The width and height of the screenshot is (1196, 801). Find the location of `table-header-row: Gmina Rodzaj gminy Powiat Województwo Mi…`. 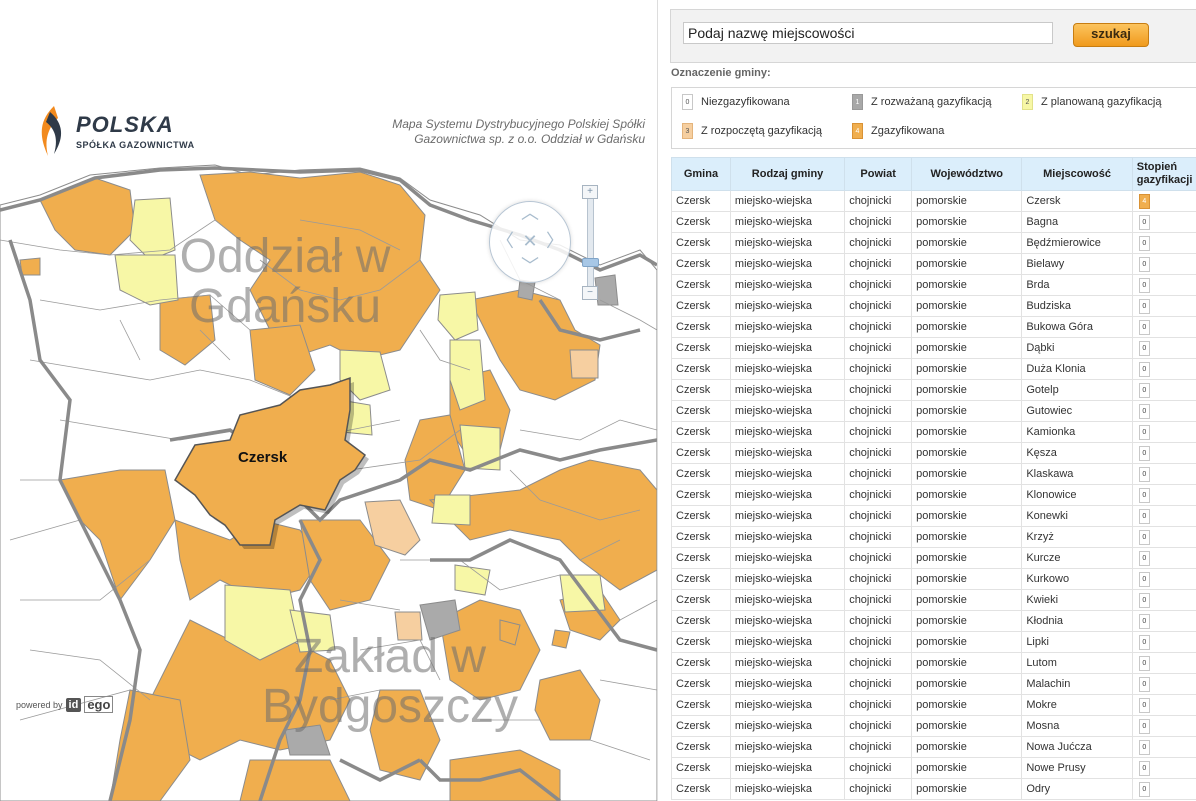

table-header-row: Gmina Rodzaj gminy Powiat Województwo Mi… is located at coordinates (933, 174).